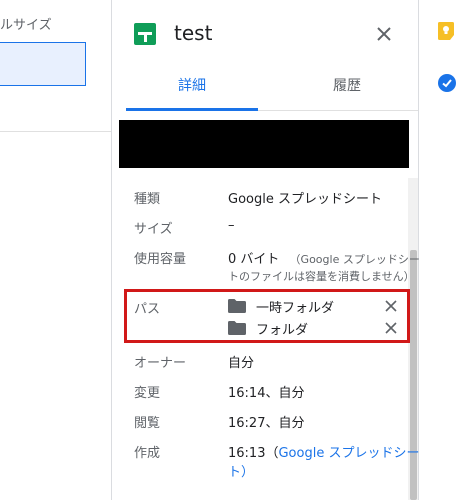  What do you see at coordinates (193, 33) in the screenshot?
I see `file-title: test` at bounding box center [193, 33].